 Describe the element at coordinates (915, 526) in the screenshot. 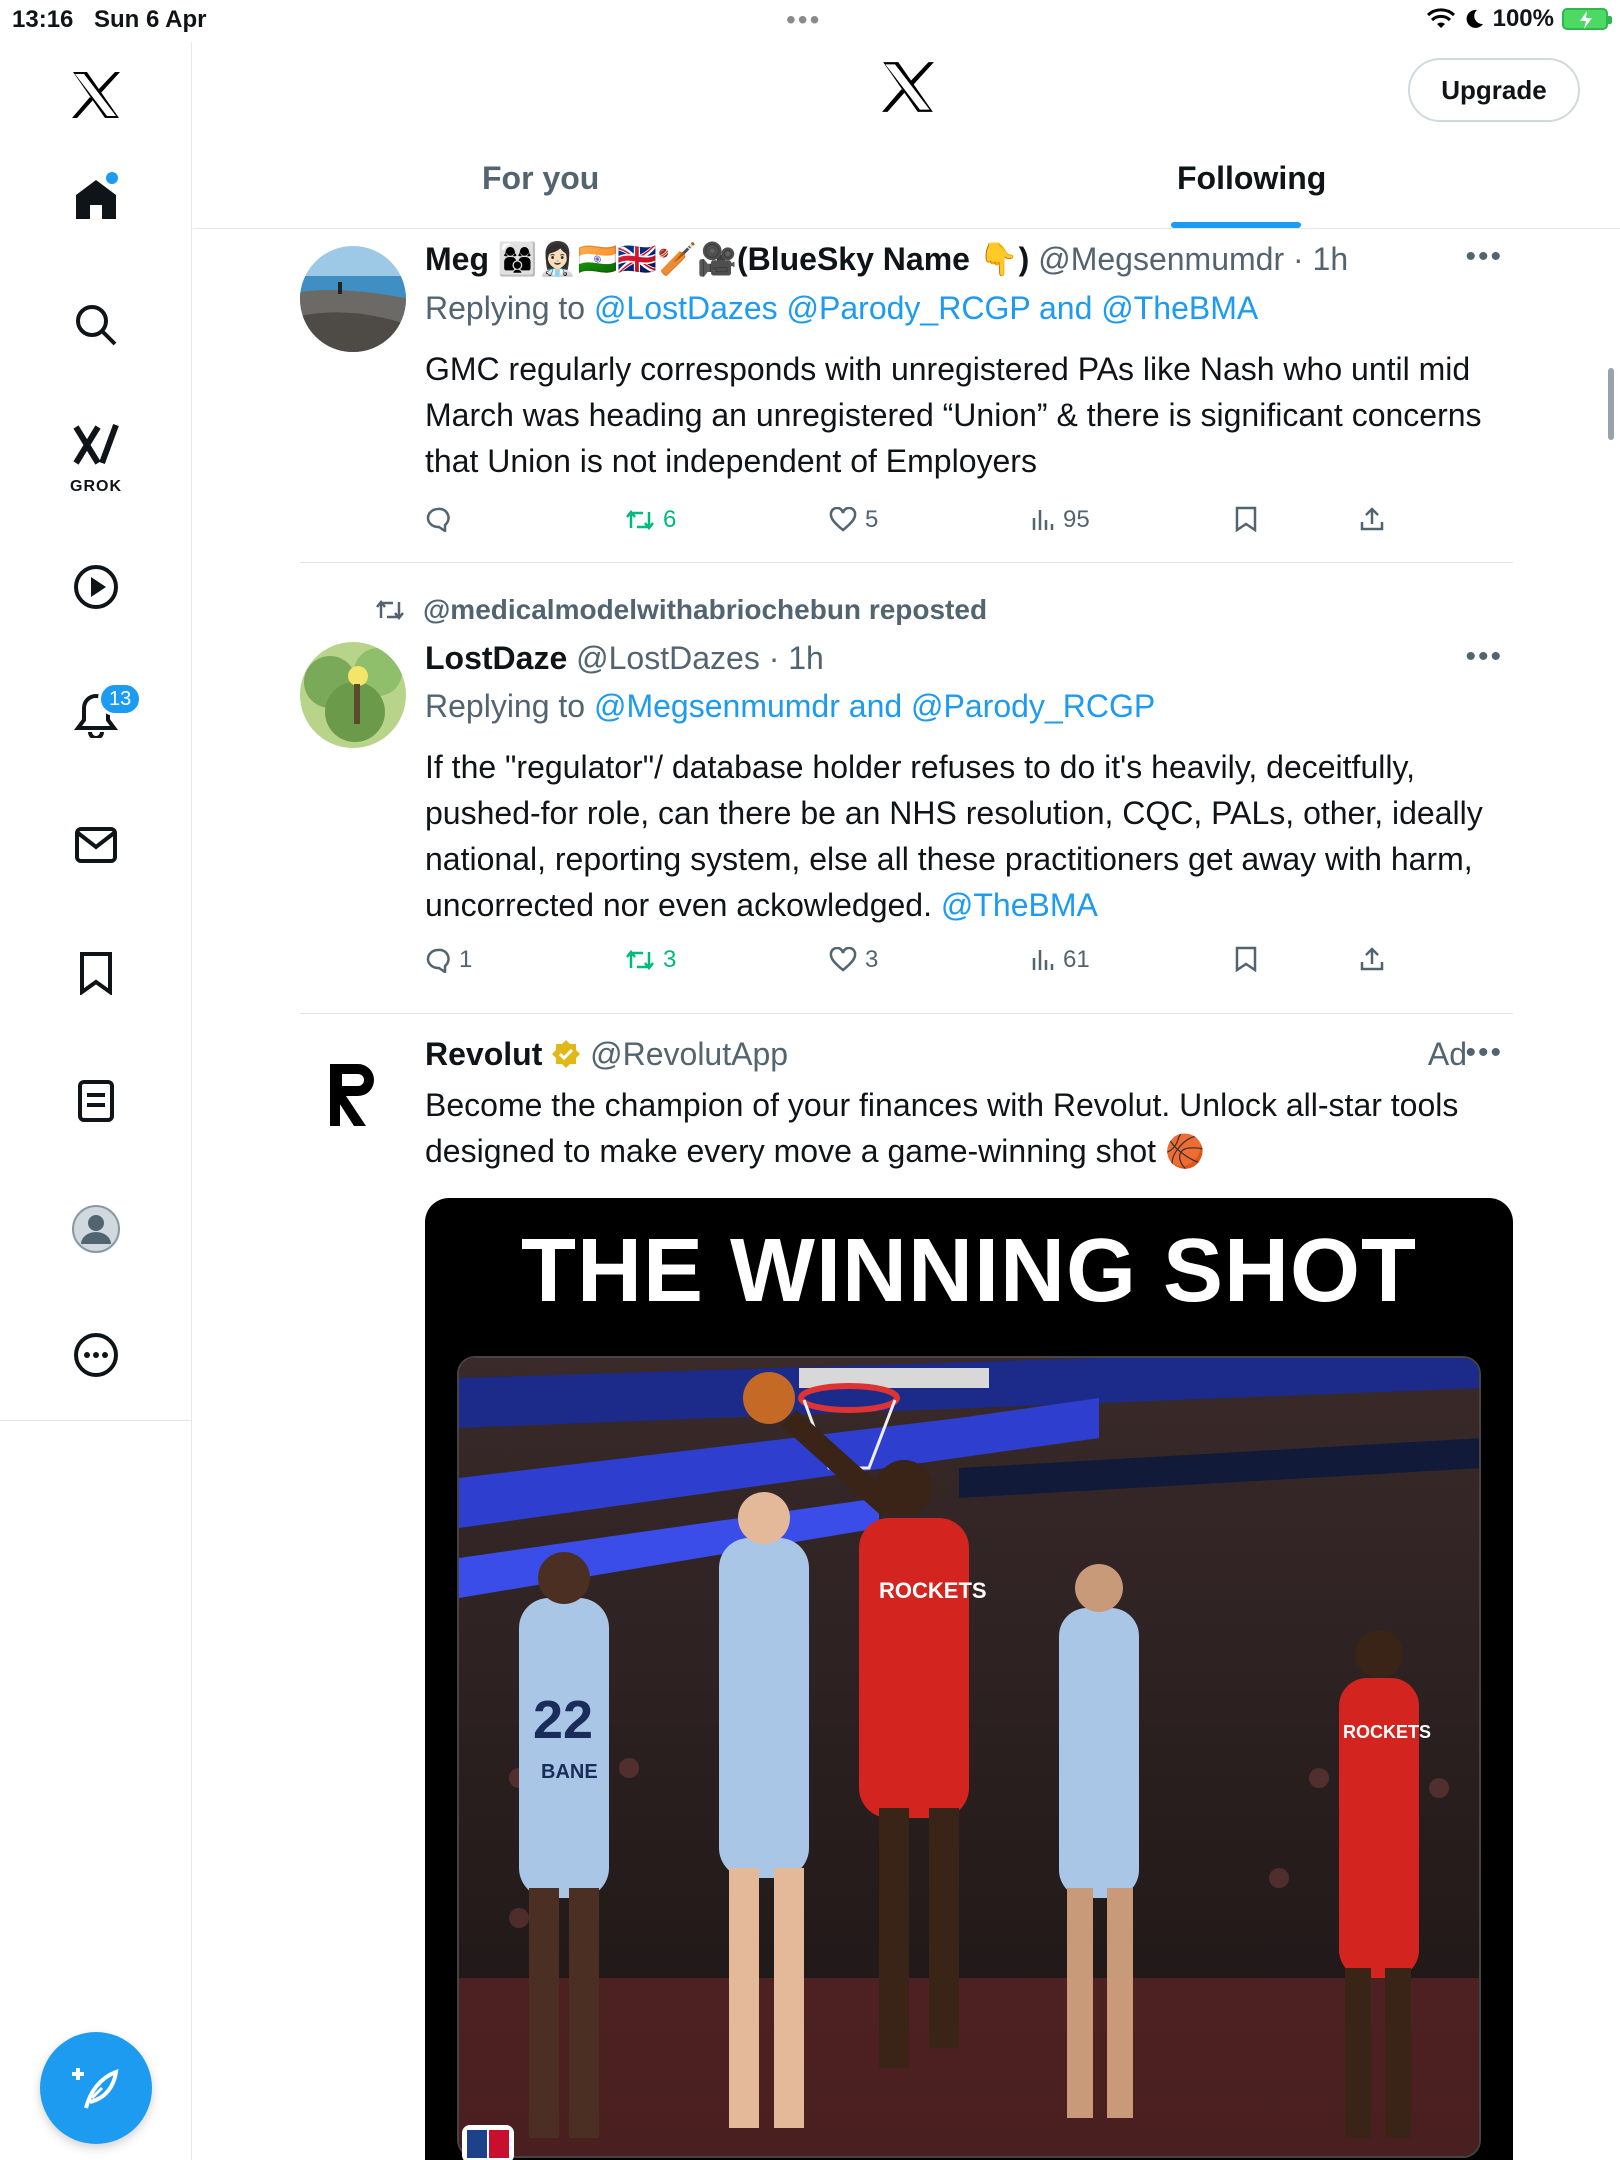

I see `tweet-actions: 6 5 95` at that location.